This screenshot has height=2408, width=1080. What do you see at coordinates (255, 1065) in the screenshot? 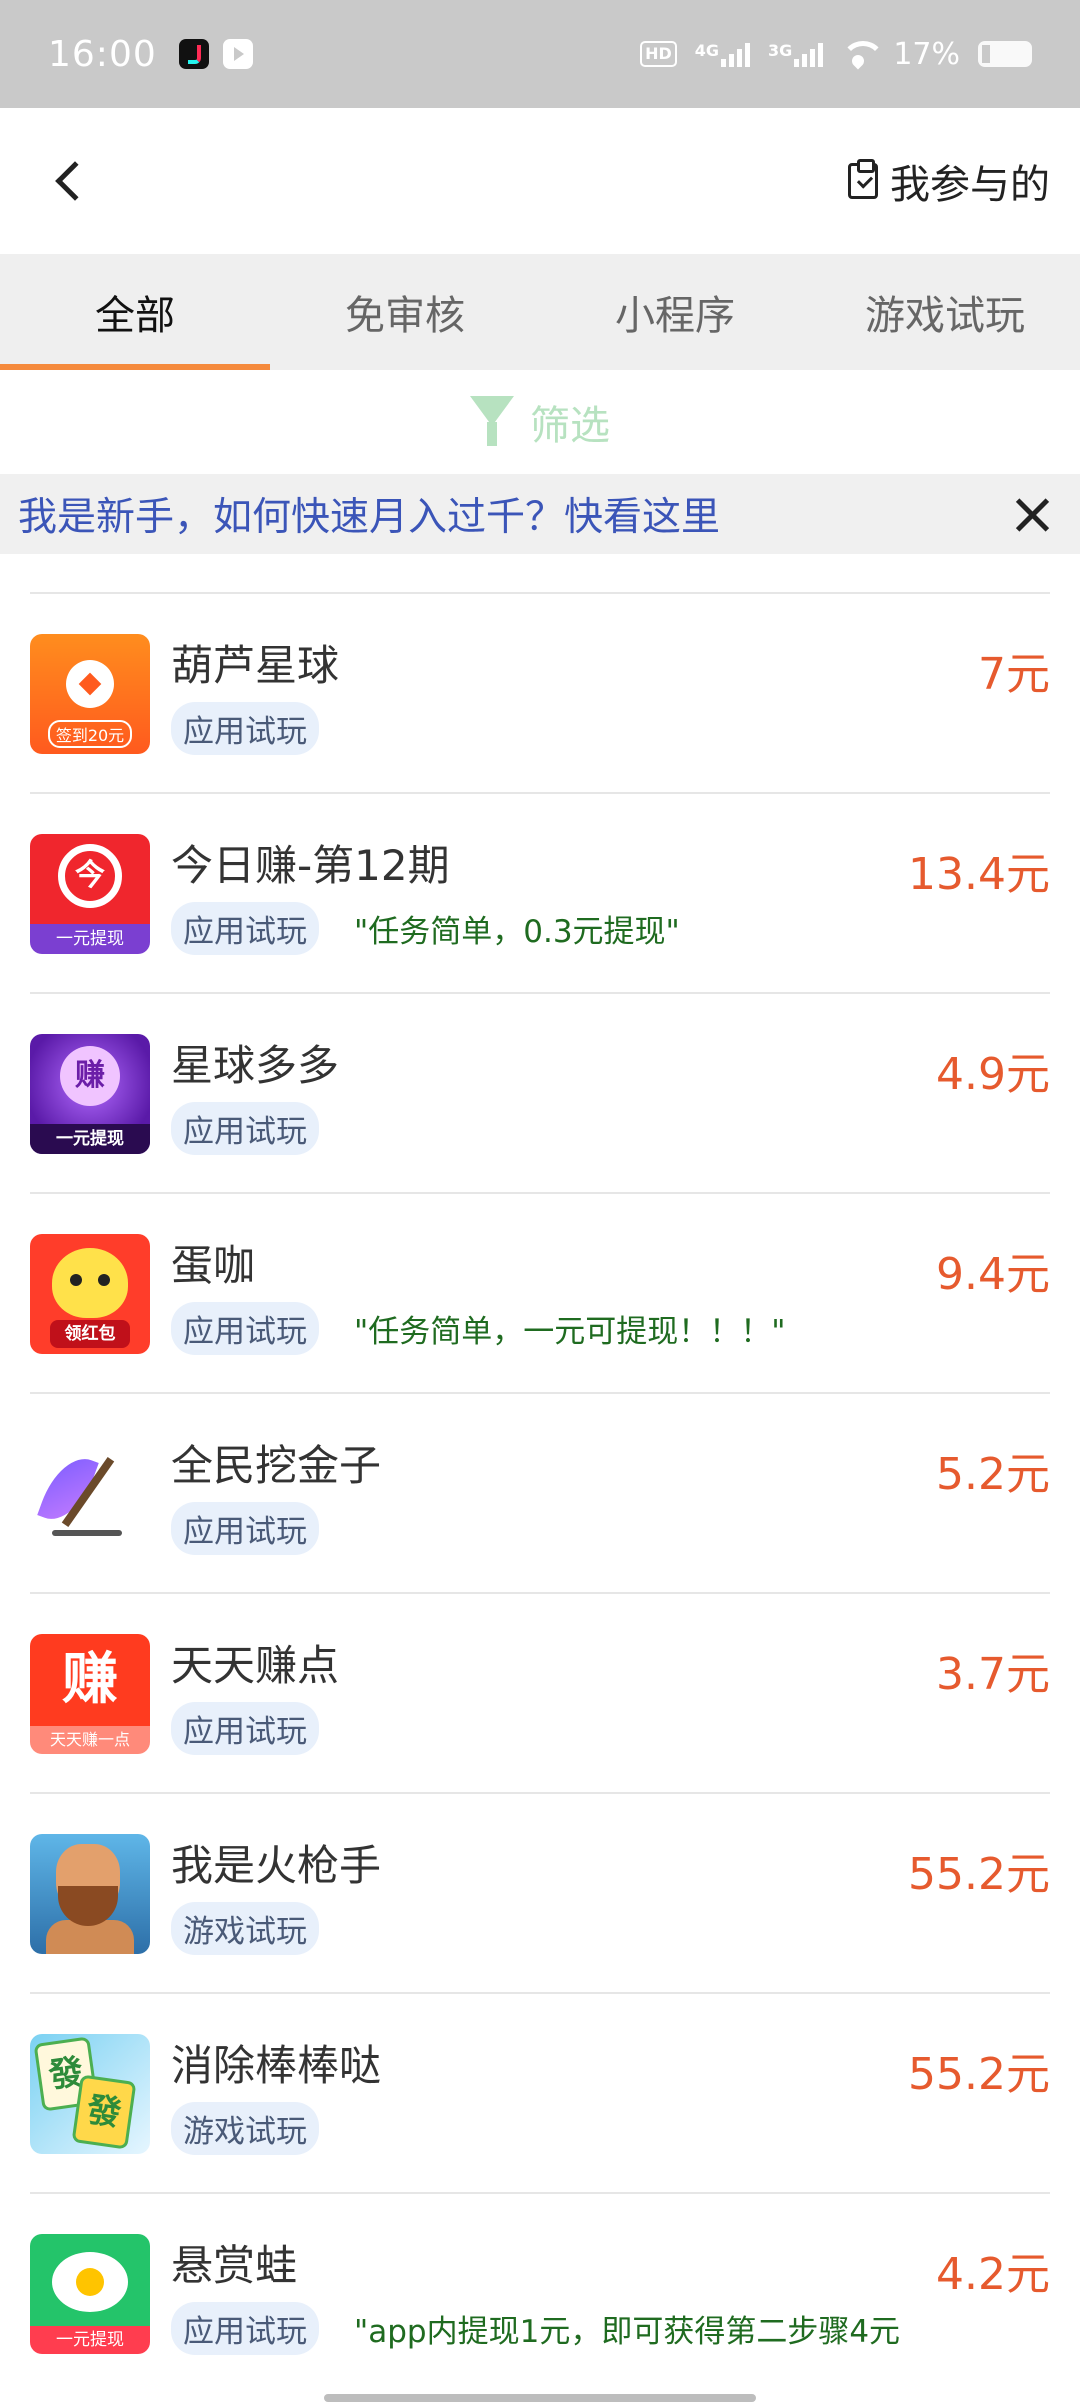
I see `task-name: 星球多多` at bounding box center [255, 1065].